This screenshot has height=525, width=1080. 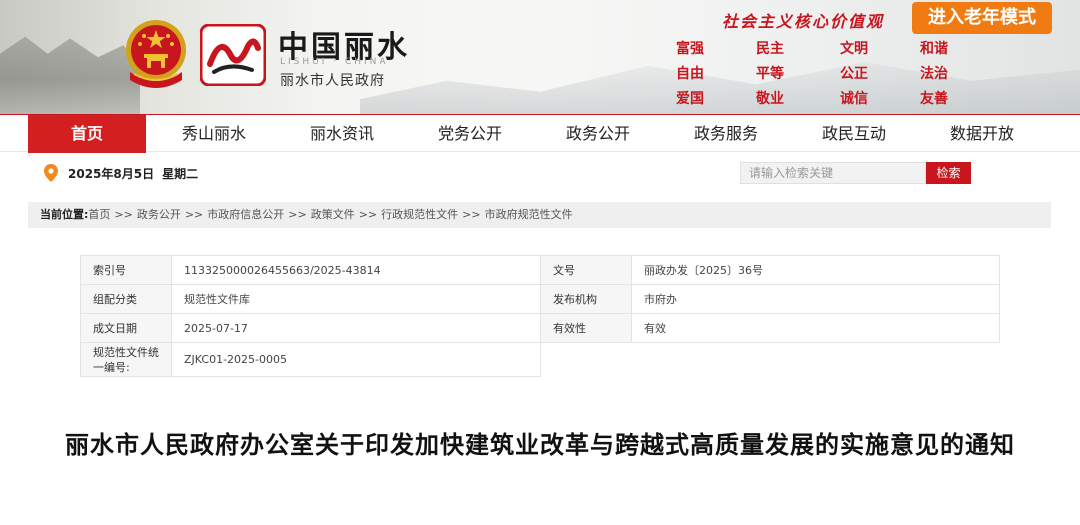 I want to click on nav-item-lishui-news: 丽水资讯, so click(x=342, y=134).